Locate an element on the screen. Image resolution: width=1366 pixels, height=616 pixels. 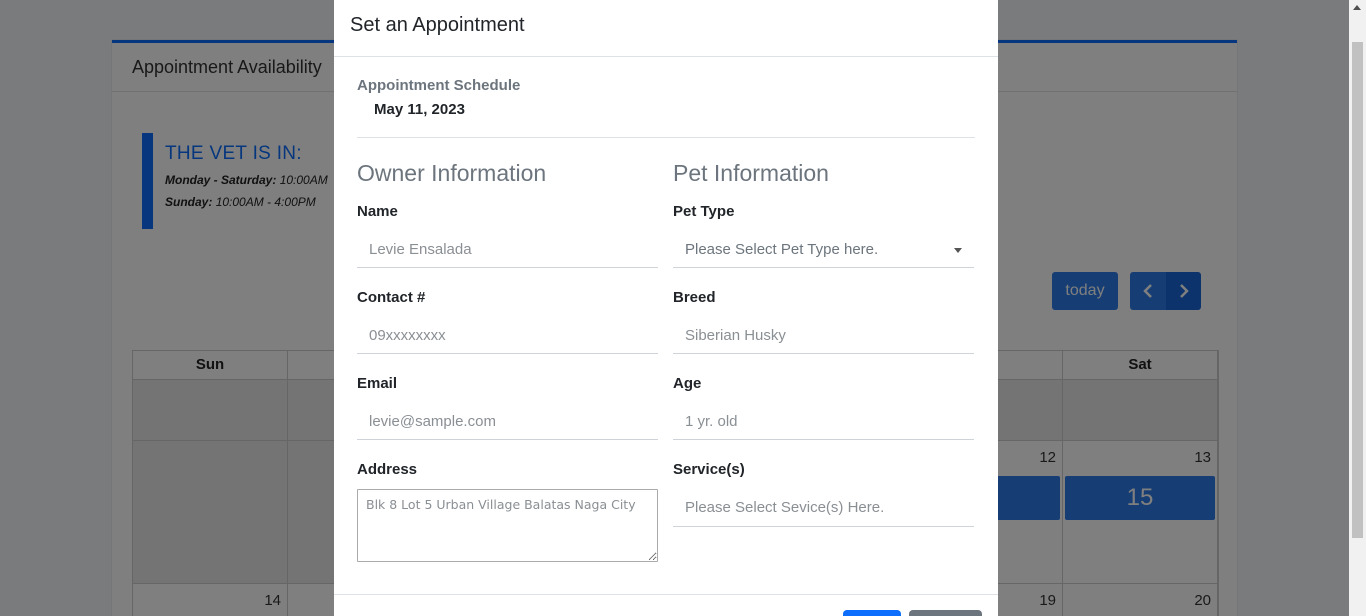
close-button is located at coordinates (945, 613).